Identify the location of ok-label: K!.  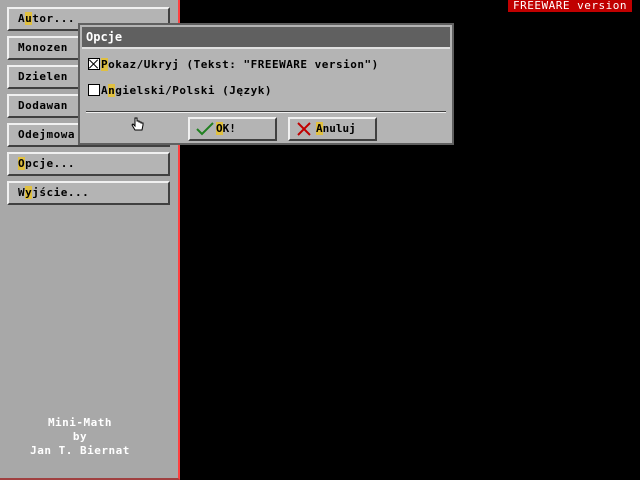
(229, 128).